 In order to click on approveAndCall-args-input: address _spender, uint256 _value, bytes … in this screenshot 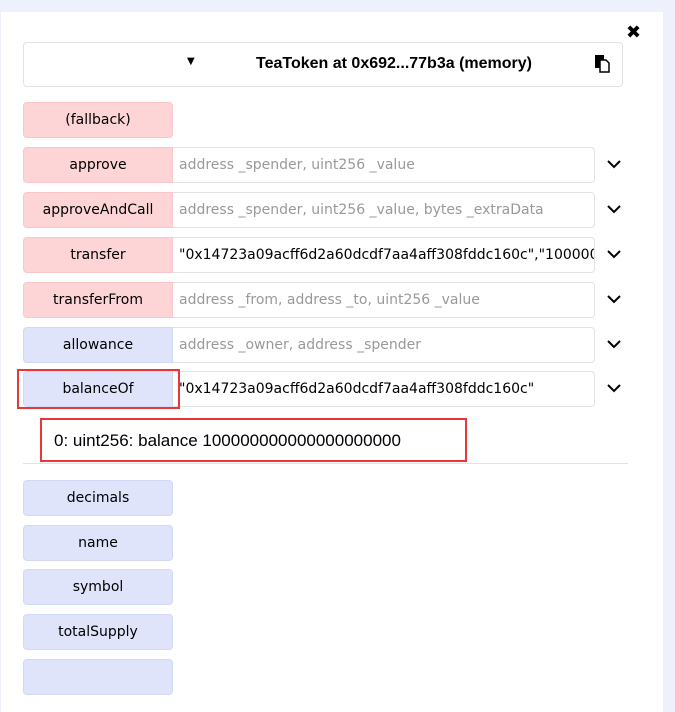, I will do `click(384, 210)`.